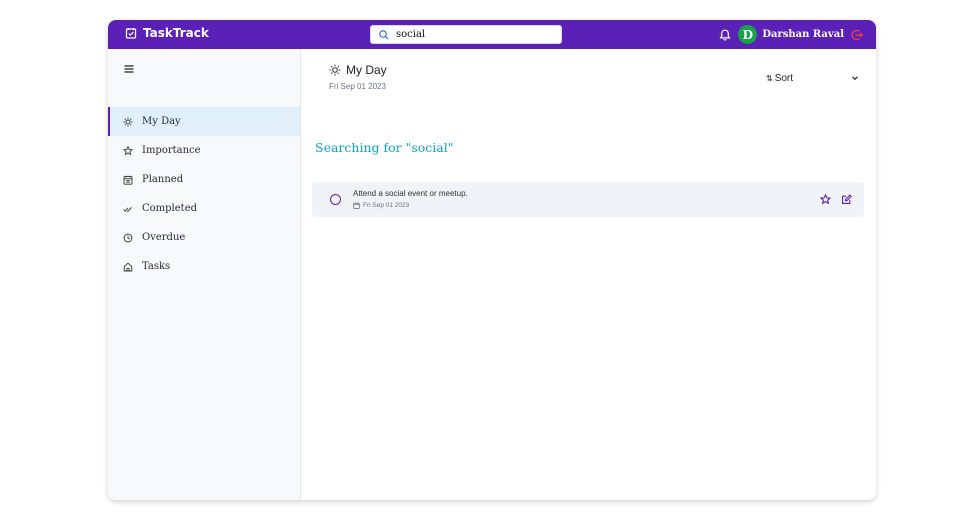 The image size is (967, 526). What do you see at coordinates (171, 150) in the screenshot?
I see `sidebar-item-label: Importance` at bounding box center [171, 150].